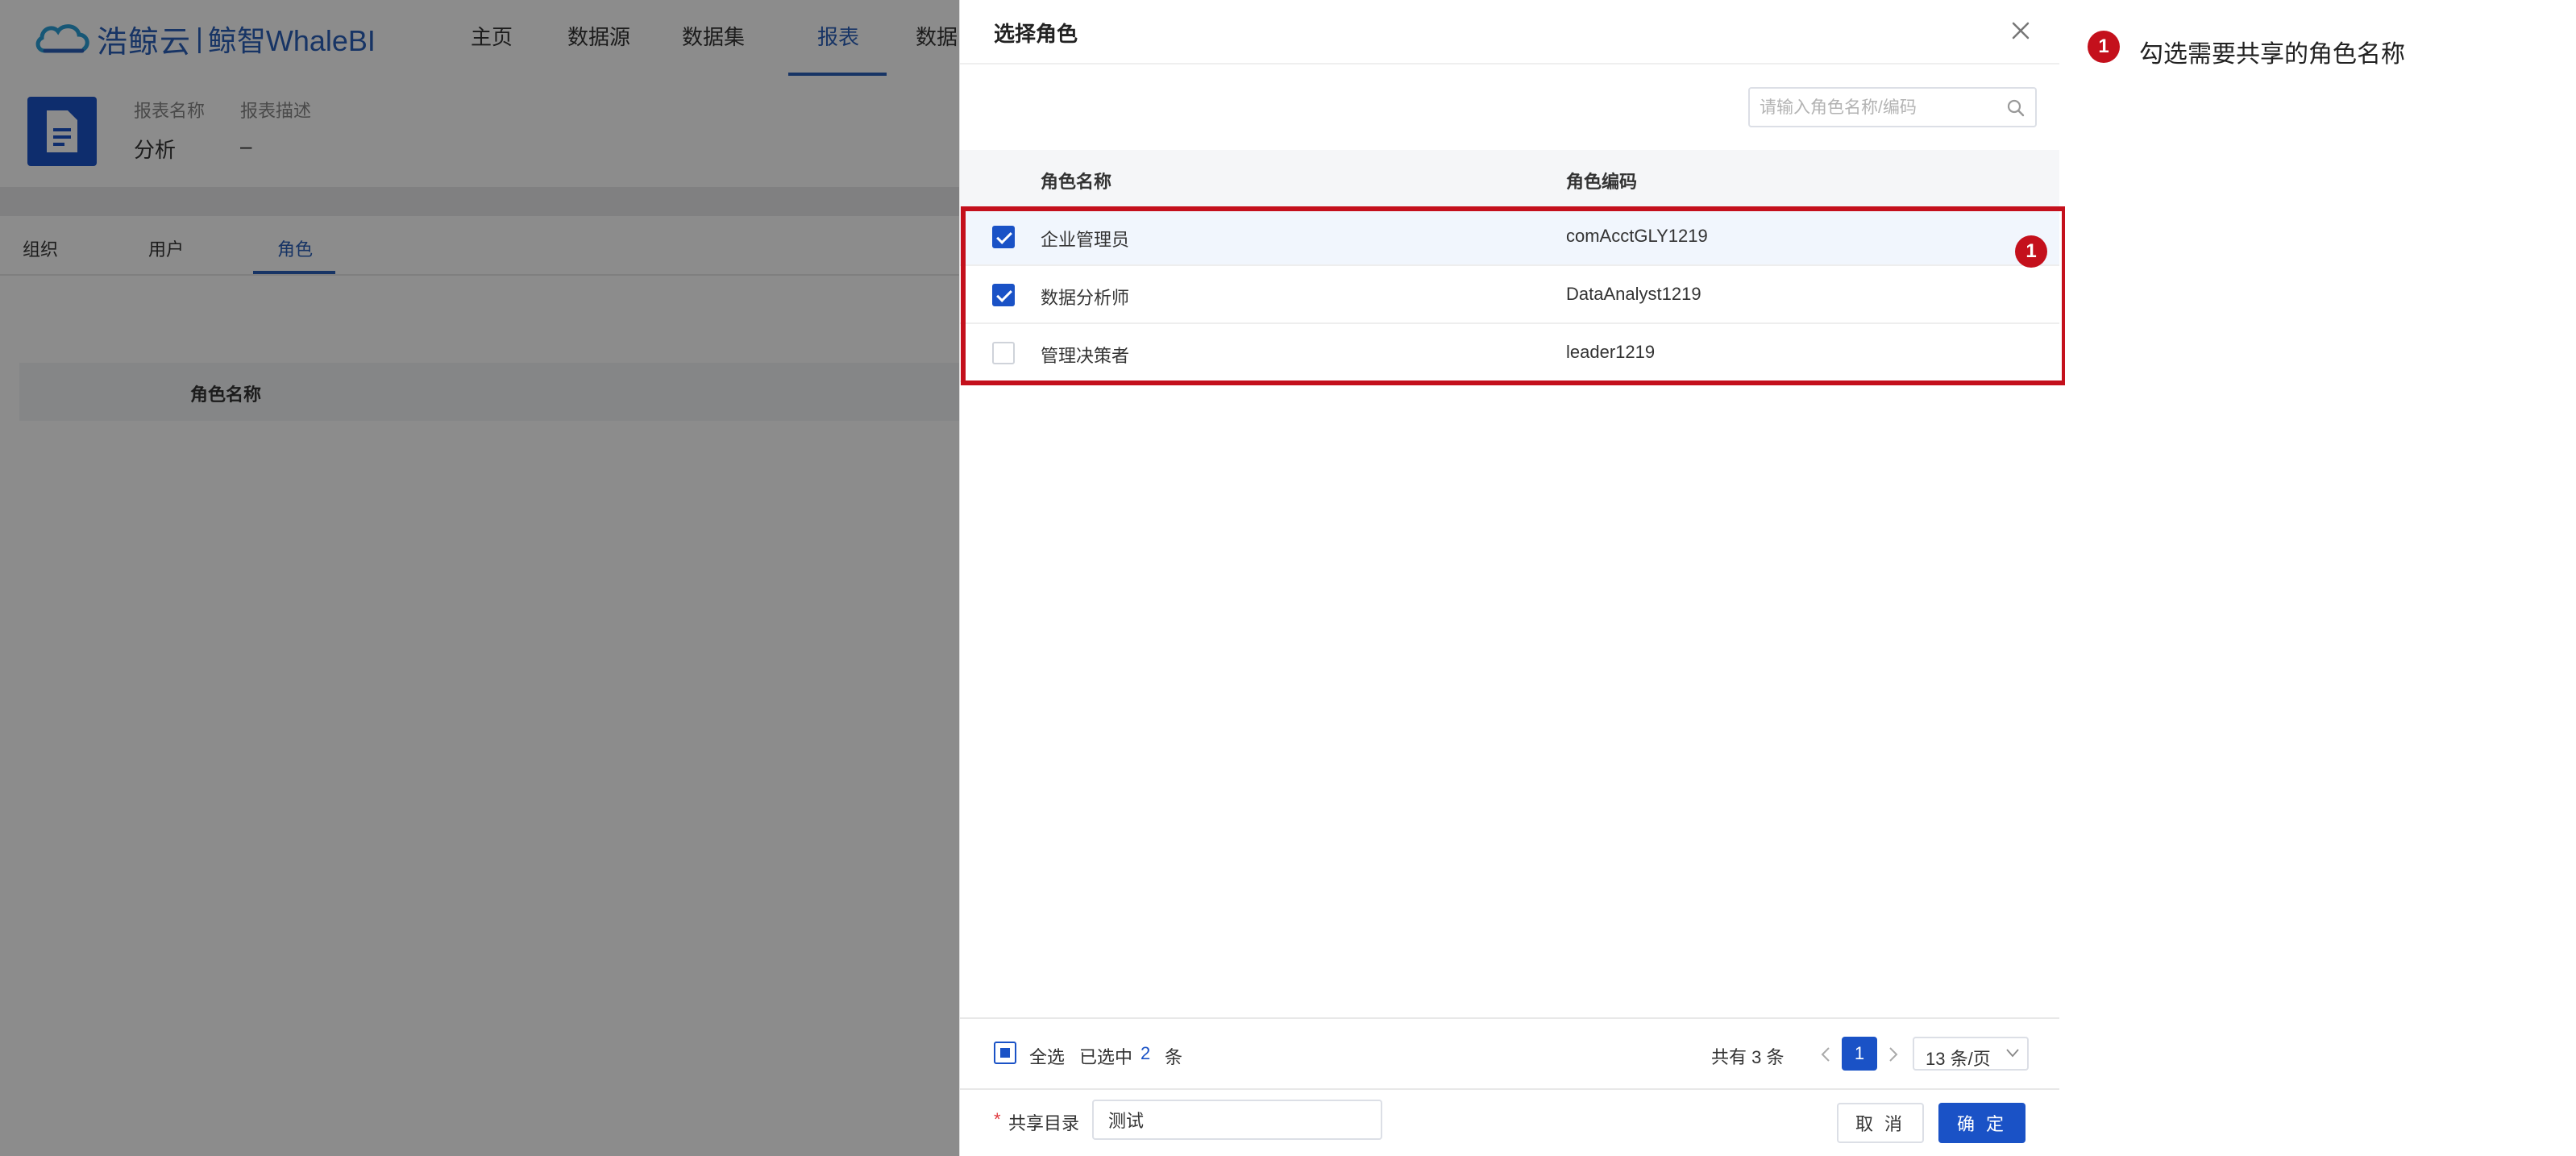  What do you see at coordinates (1958, 1059) in the screenshot?
I see `page-size-value: 13 条/页` at bounding box center [1958, 1059].